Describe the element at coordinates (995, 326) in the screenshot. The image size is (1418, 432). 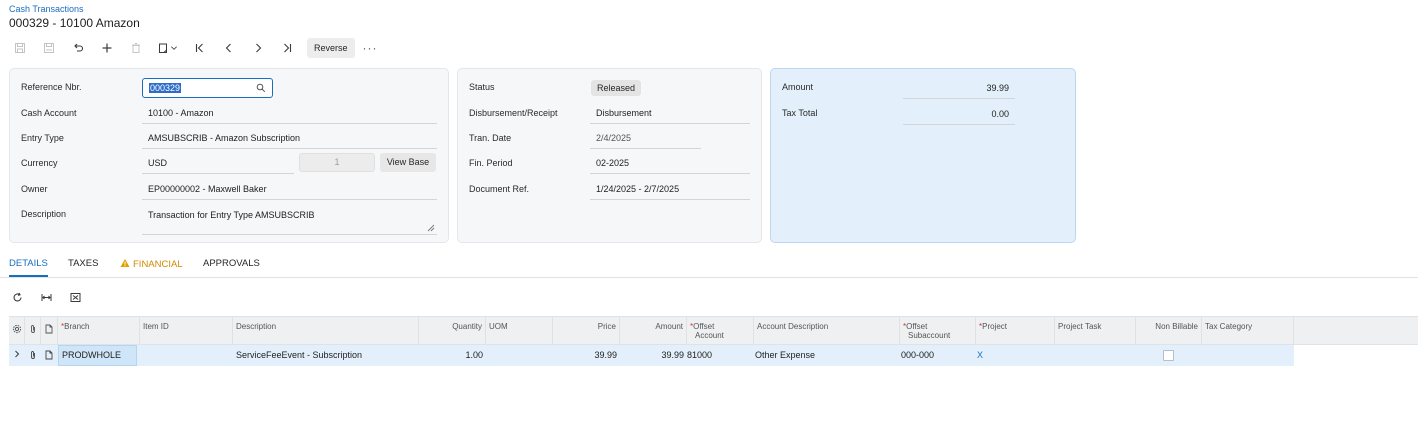
I see `column-header-project-label: Project` at that location.